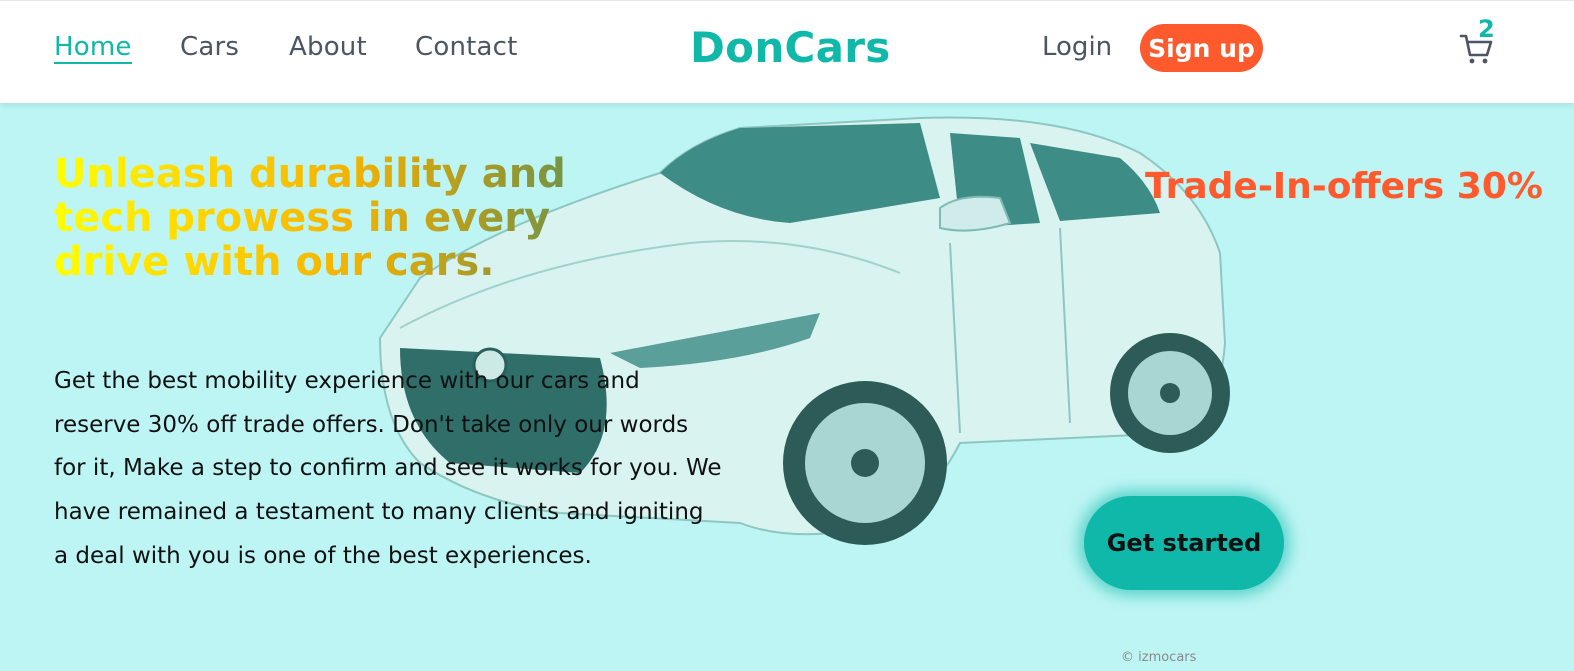 This screenshot has width=1574, height=671. What do you see at coordinates (1159, 657) in the screenshot?
I see `image-watermark: © izmocars` at bounding box center [1159, 657].